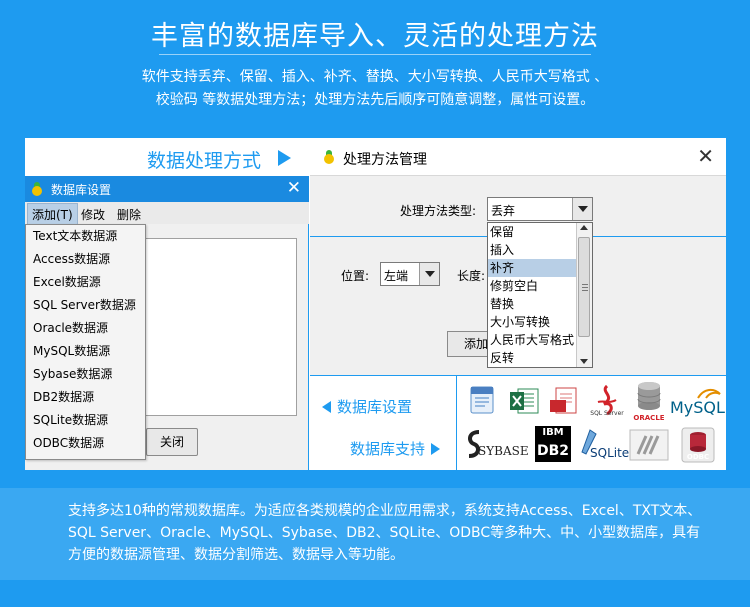 The width and height of the screenshot is (750, 607). Describe the element at coordinates (532, 250) in the screenshot. I see `option-insert: 插入` at that location.